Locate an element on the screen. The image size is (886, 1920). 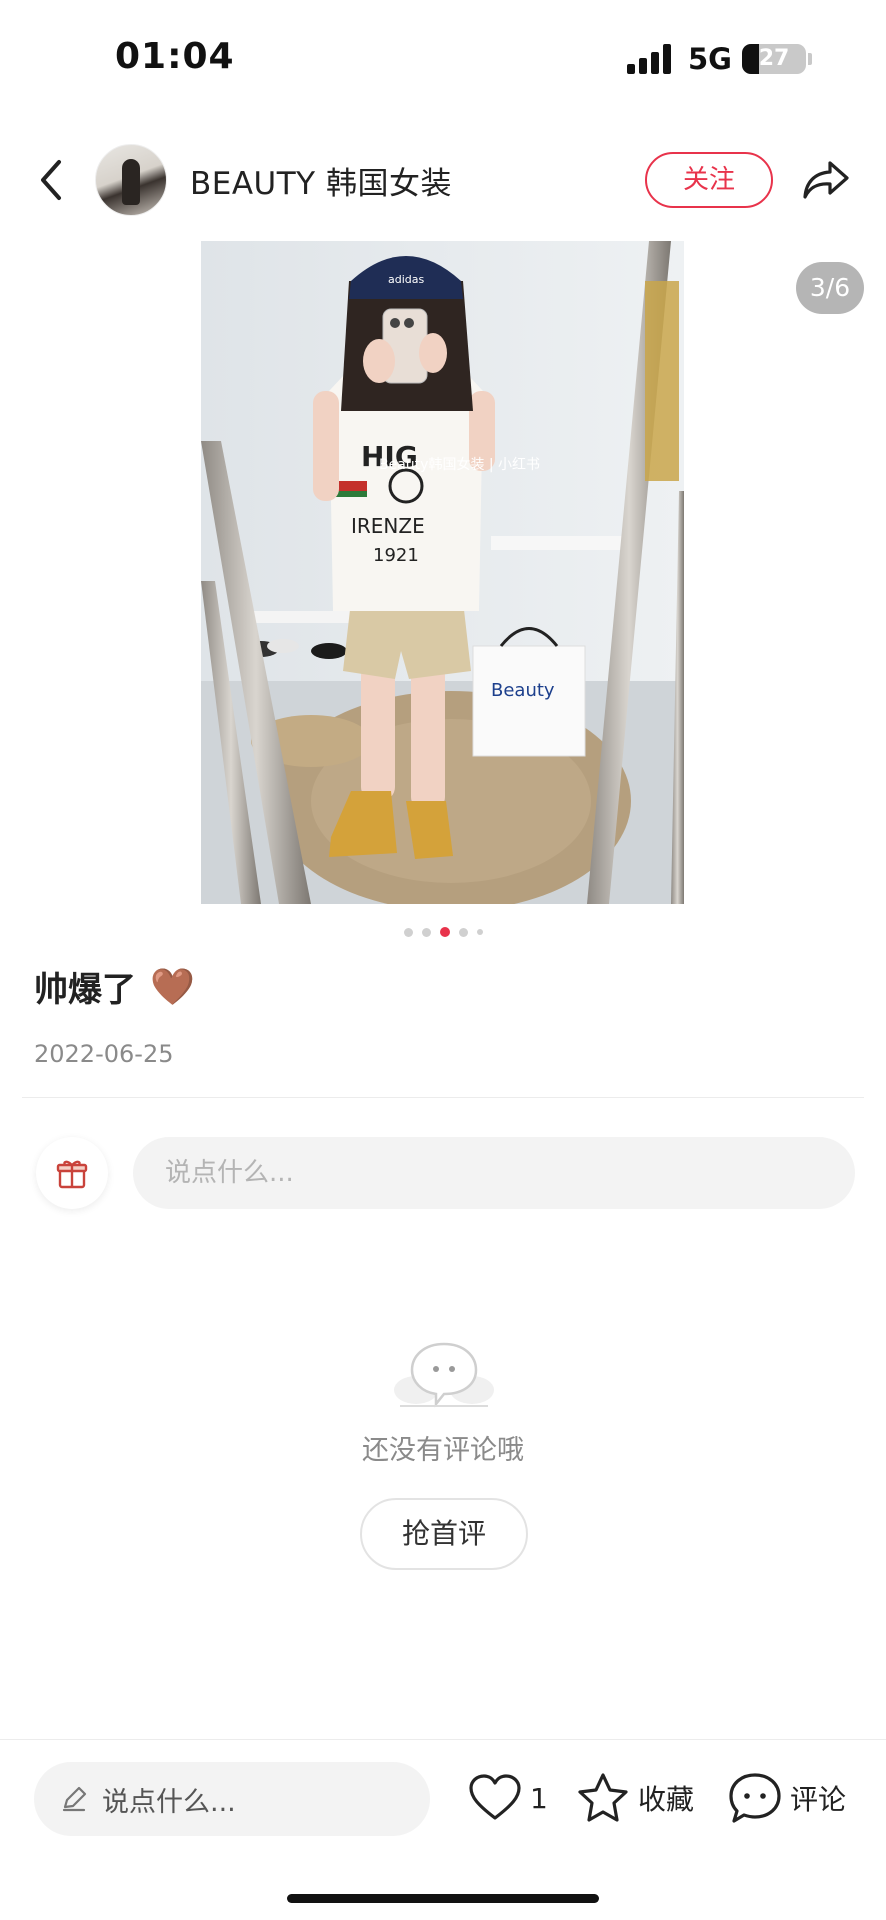
post-title-text: 帅爆了 is located at coordinates (85, 990).